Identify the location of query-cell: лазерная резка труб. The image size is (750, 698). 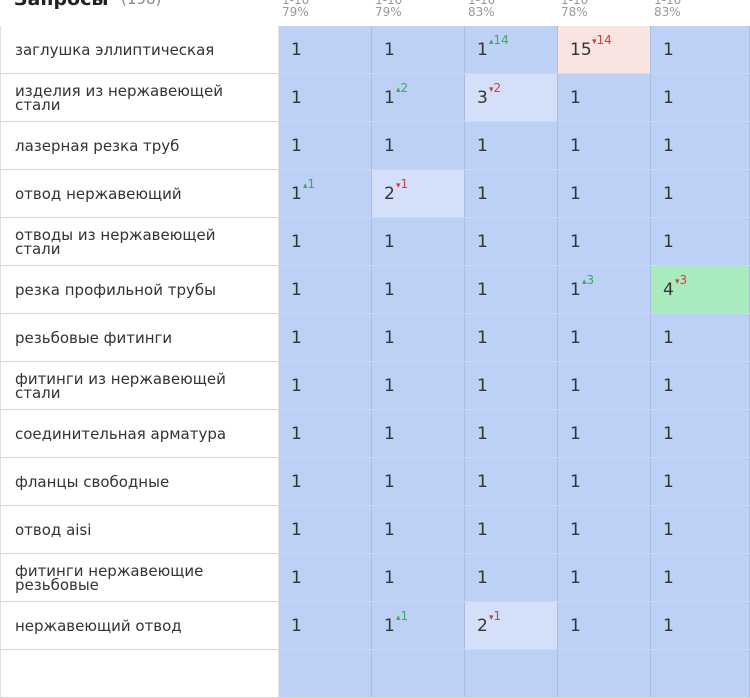
(139, 145).